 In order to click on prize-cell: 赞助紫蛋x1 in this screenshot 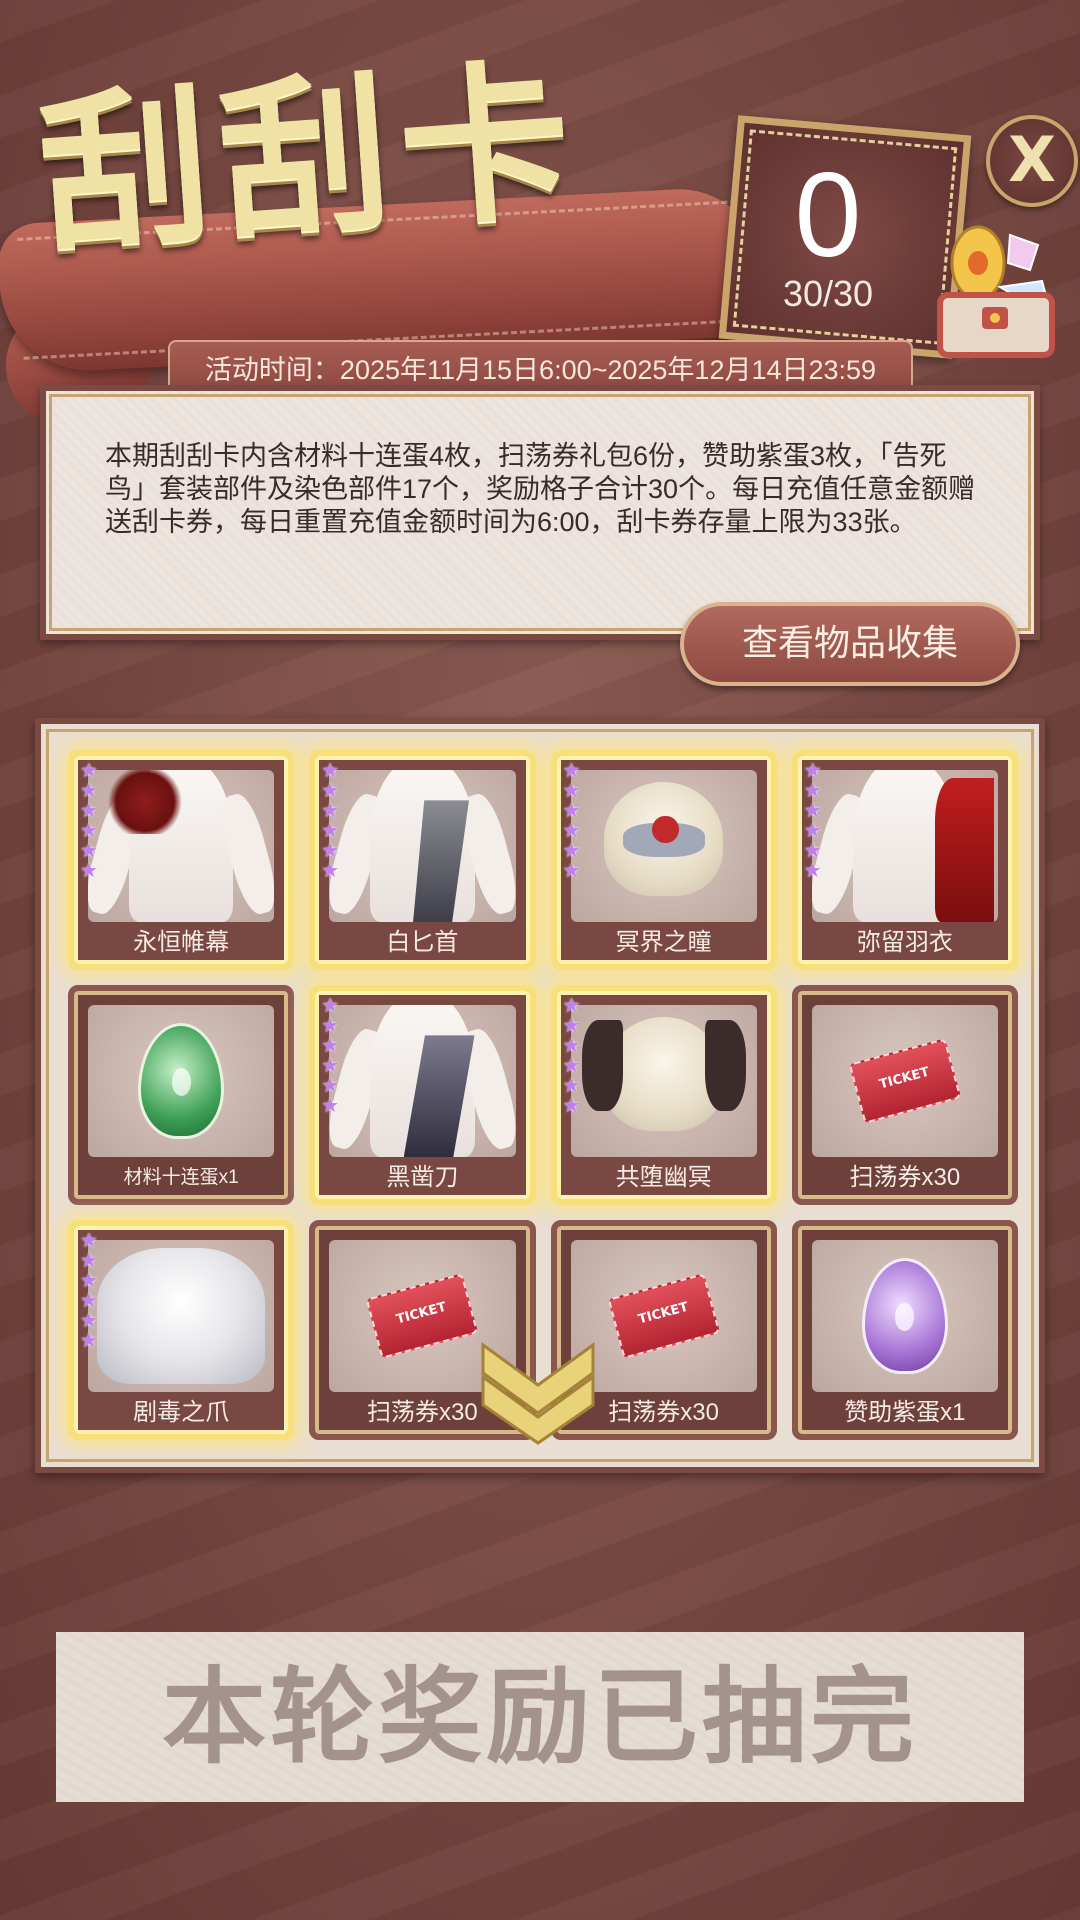, I will do `click(904, 1330)`.